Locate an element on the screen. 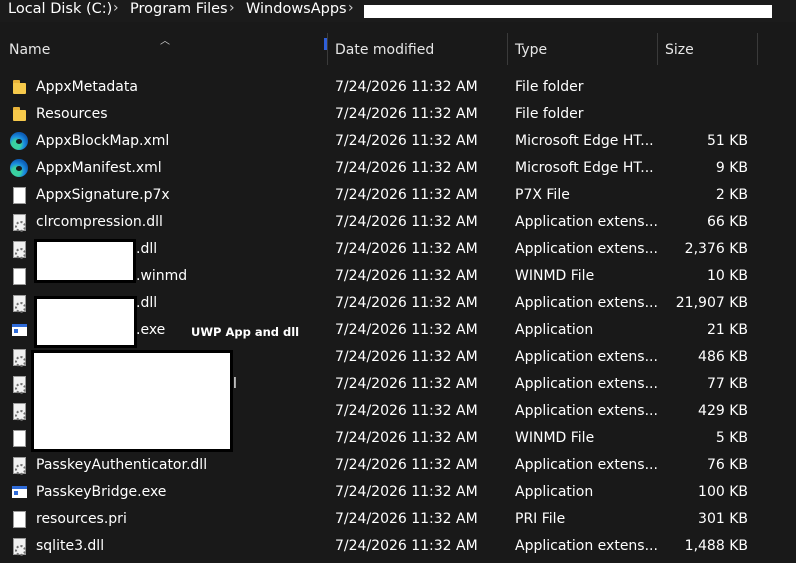  file-size: 100 KB is located at coordinates (723, 492).